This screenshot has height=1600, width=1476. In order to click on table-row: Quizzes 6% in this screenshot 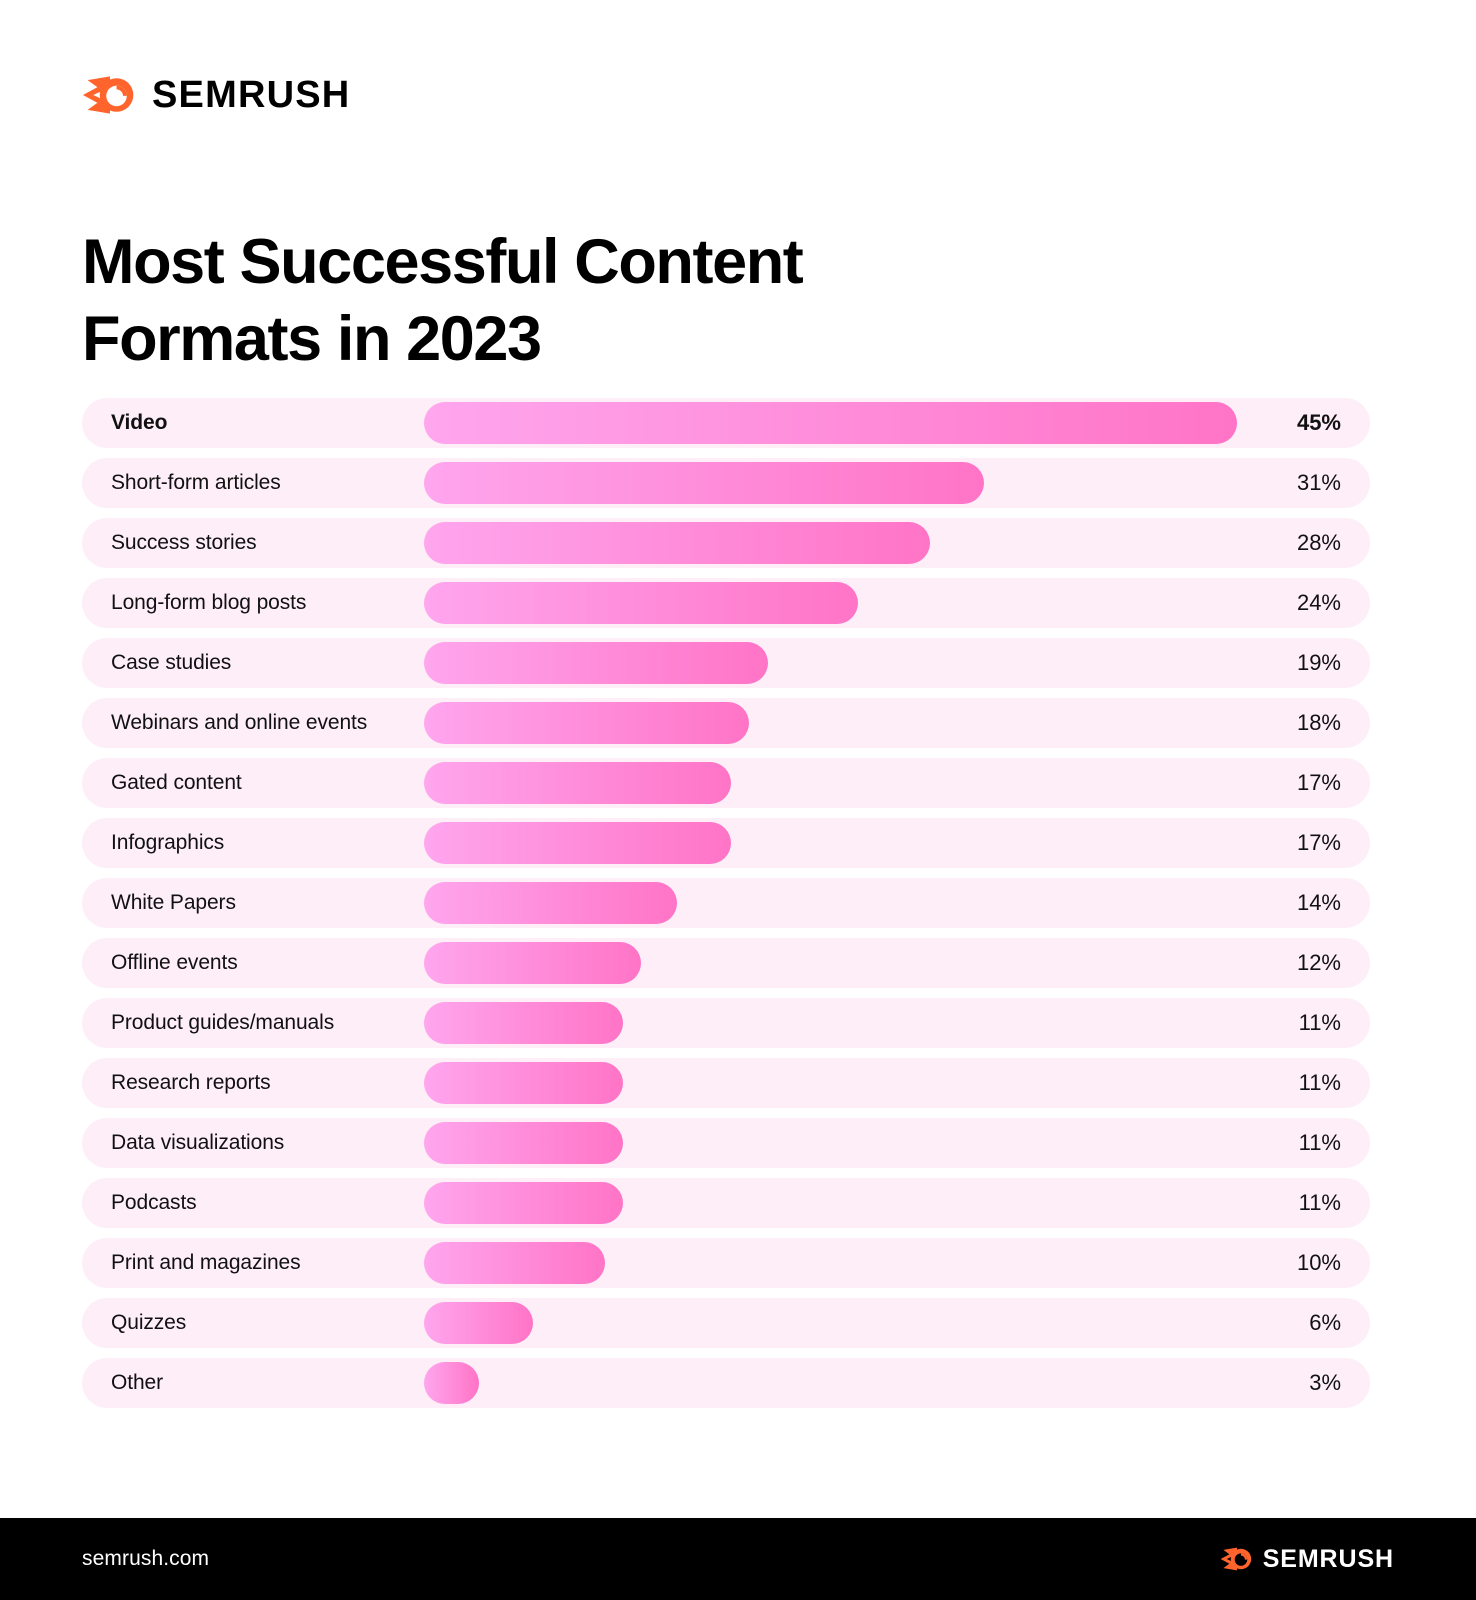, I will do `click(726, 1323)`.